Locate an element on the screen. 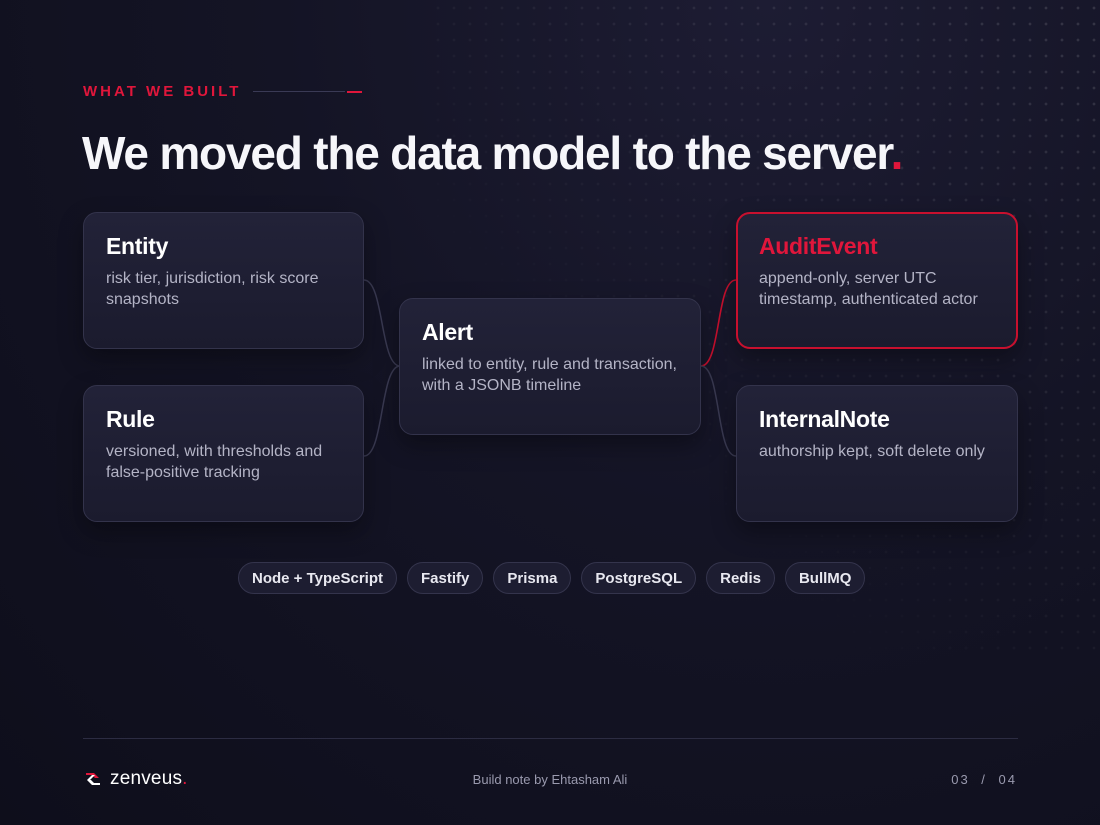  link-rule-alert is located at coordinates (382, 411).